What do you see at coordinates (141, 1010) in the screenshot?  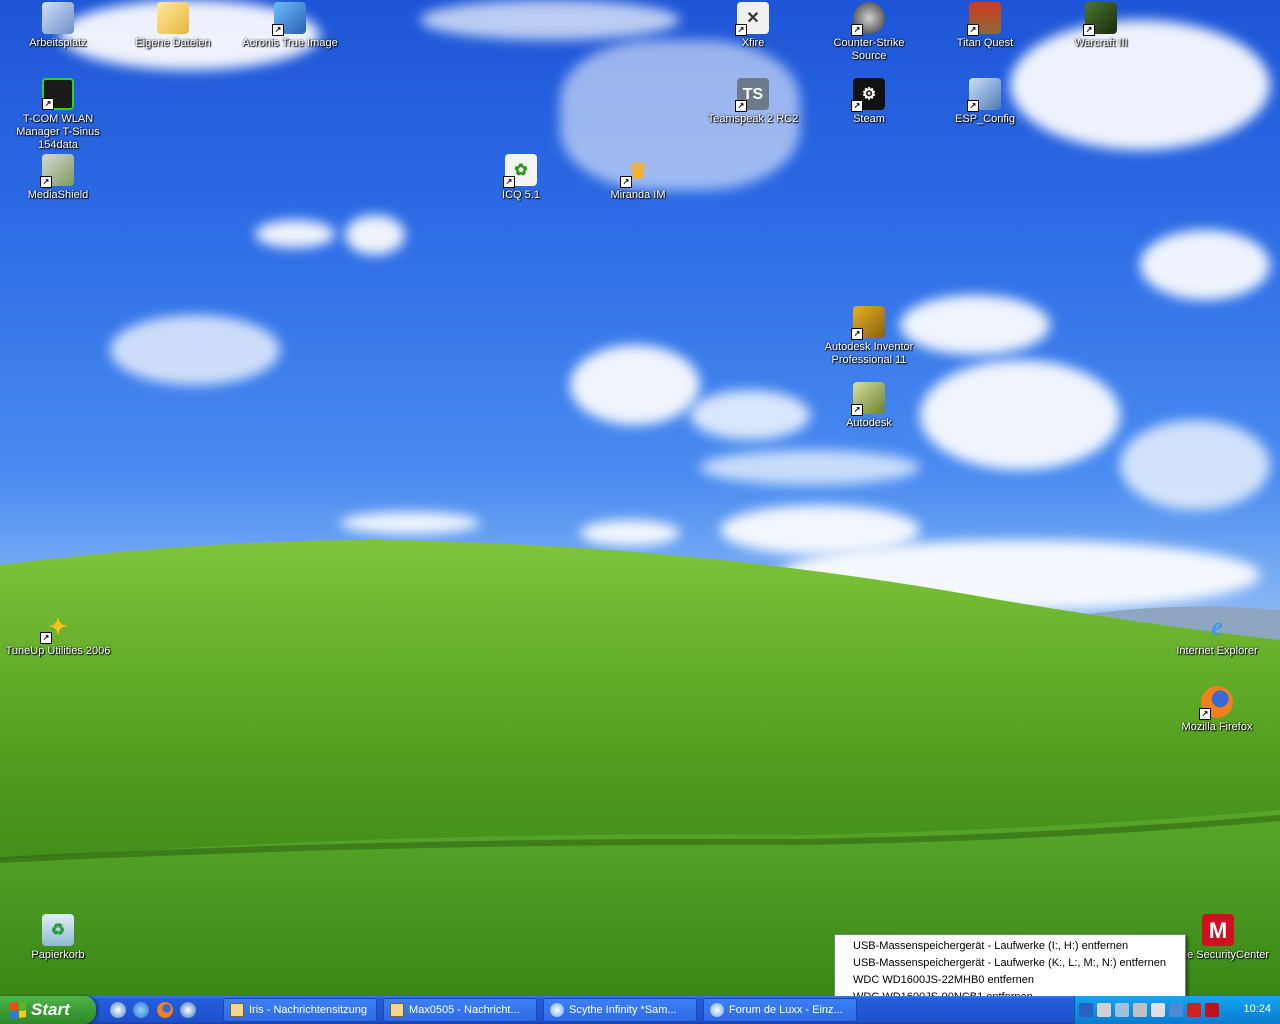 I see `quicklaunch-internet-explorer-icon` at bounding box center [141, 1010].